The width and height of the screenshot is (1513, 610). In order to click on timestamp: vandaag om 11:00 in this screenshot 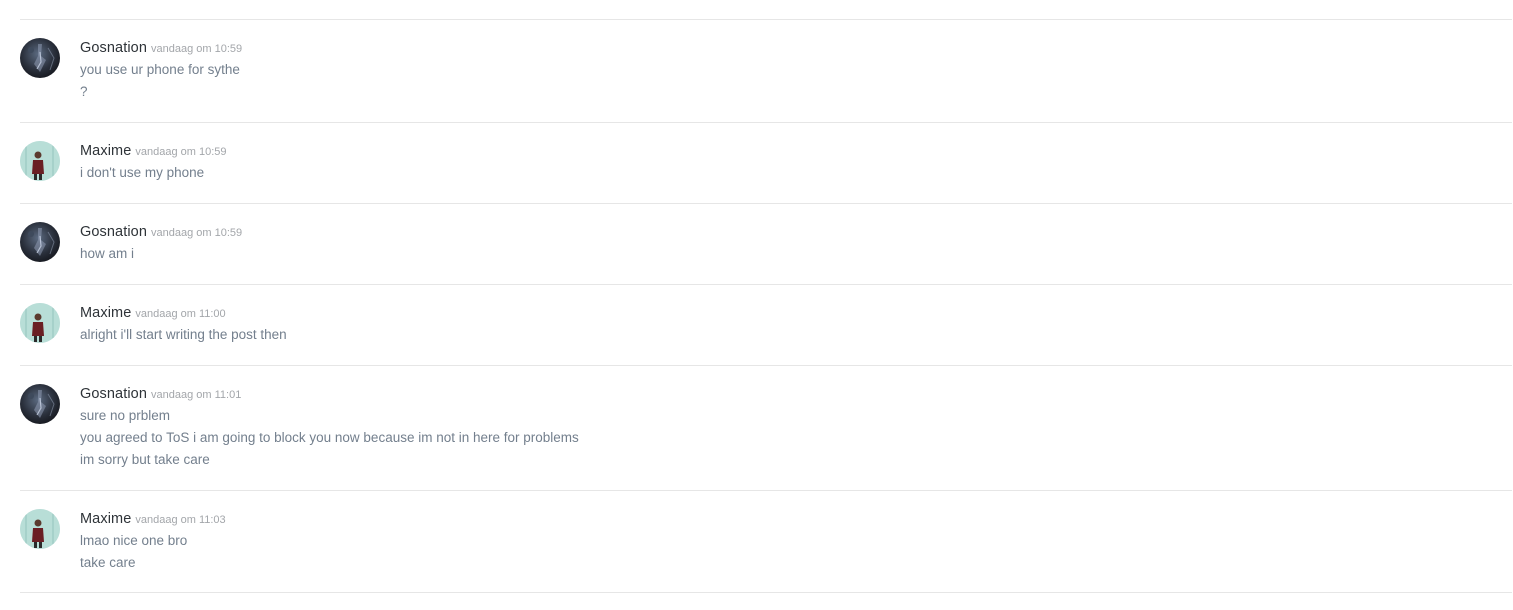, I will do `click(180, 314)`.